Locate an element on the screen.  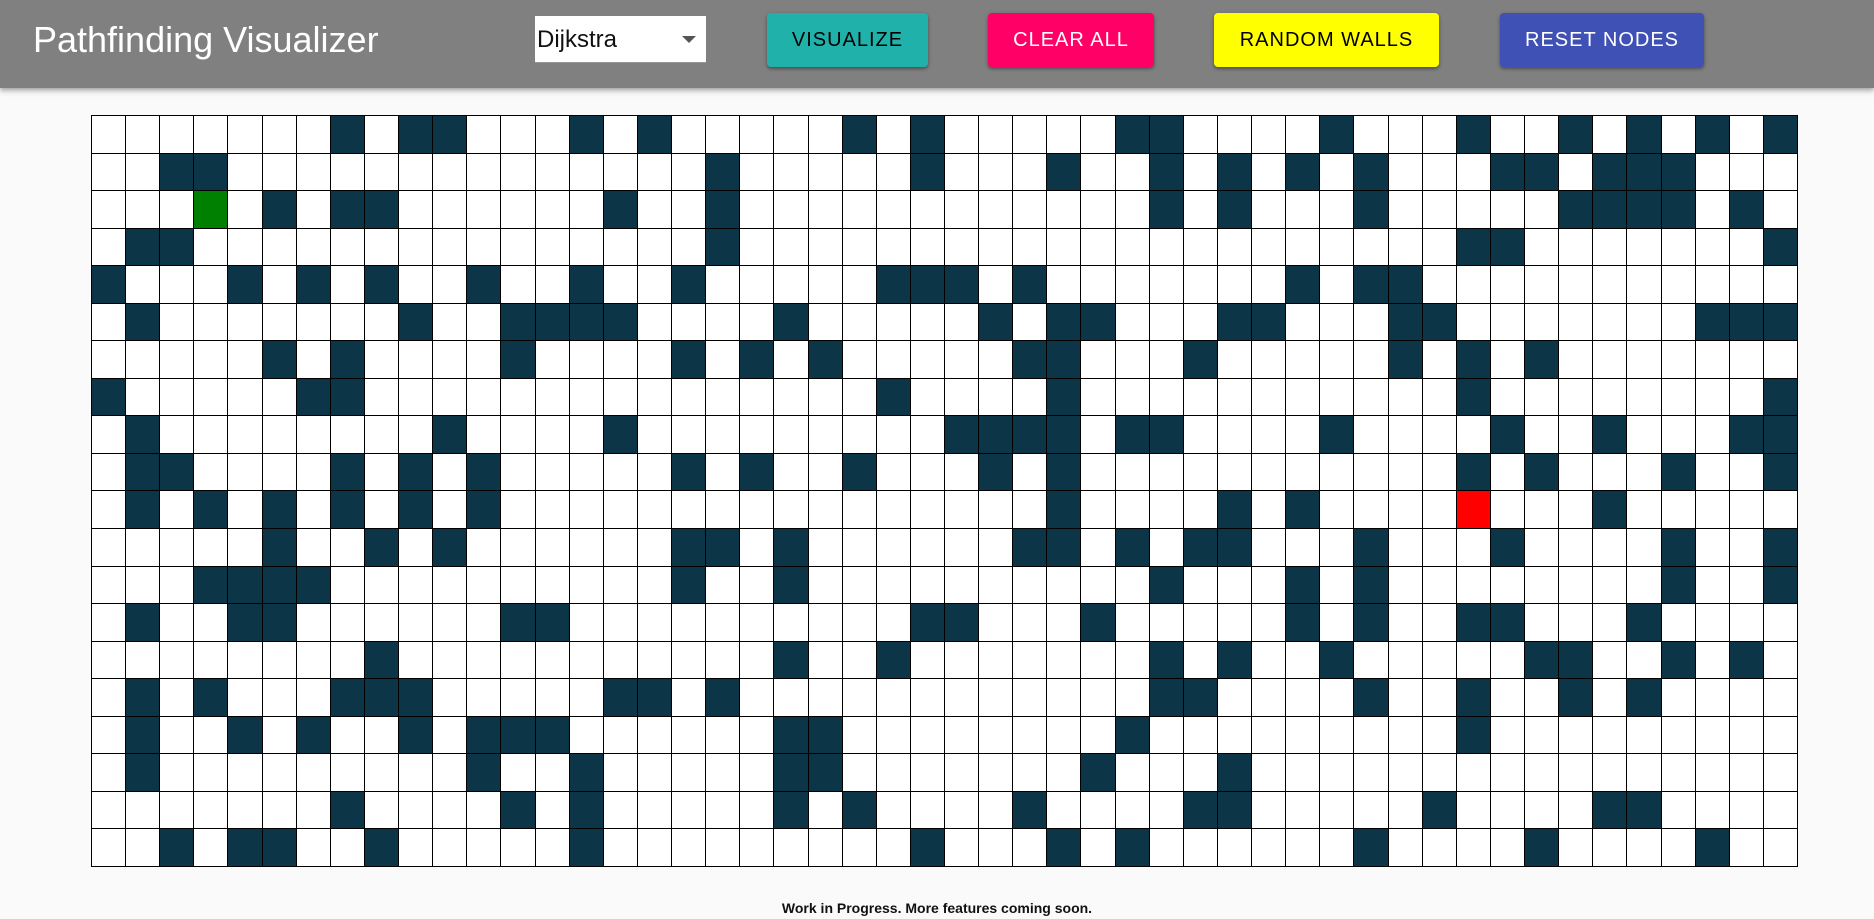
algorithm-select: Dijkstra is located at coordinates (620, 39).